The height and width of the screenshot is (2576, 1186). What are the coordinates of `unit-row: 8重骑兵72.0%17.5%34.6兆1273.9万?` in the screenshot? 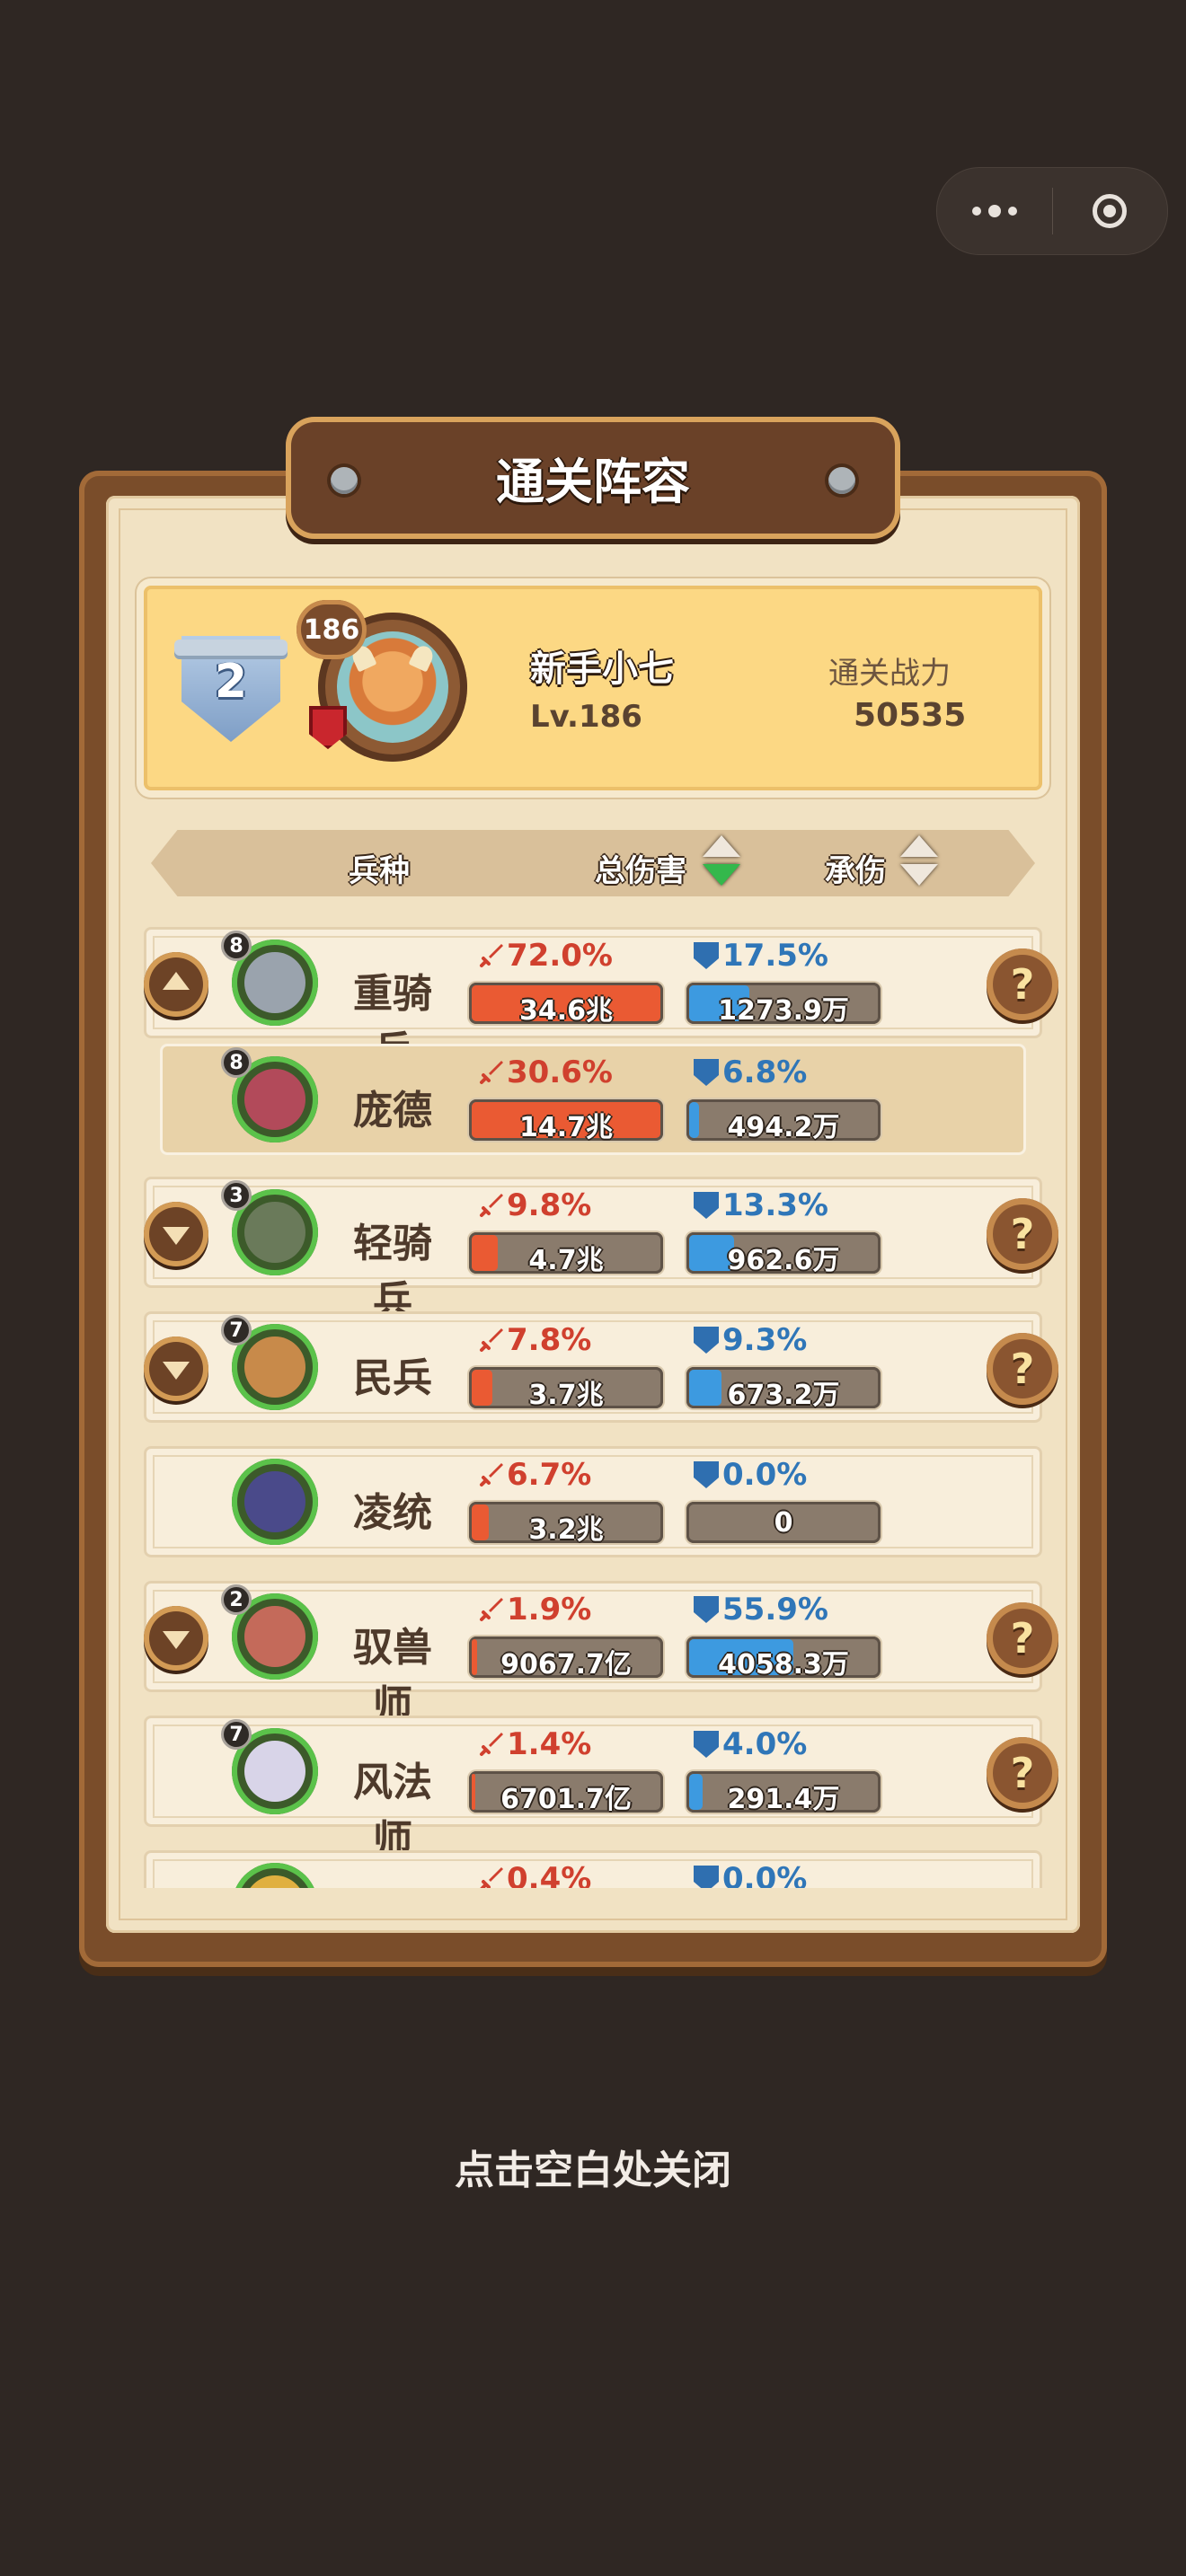 It's located at (601, 1000).